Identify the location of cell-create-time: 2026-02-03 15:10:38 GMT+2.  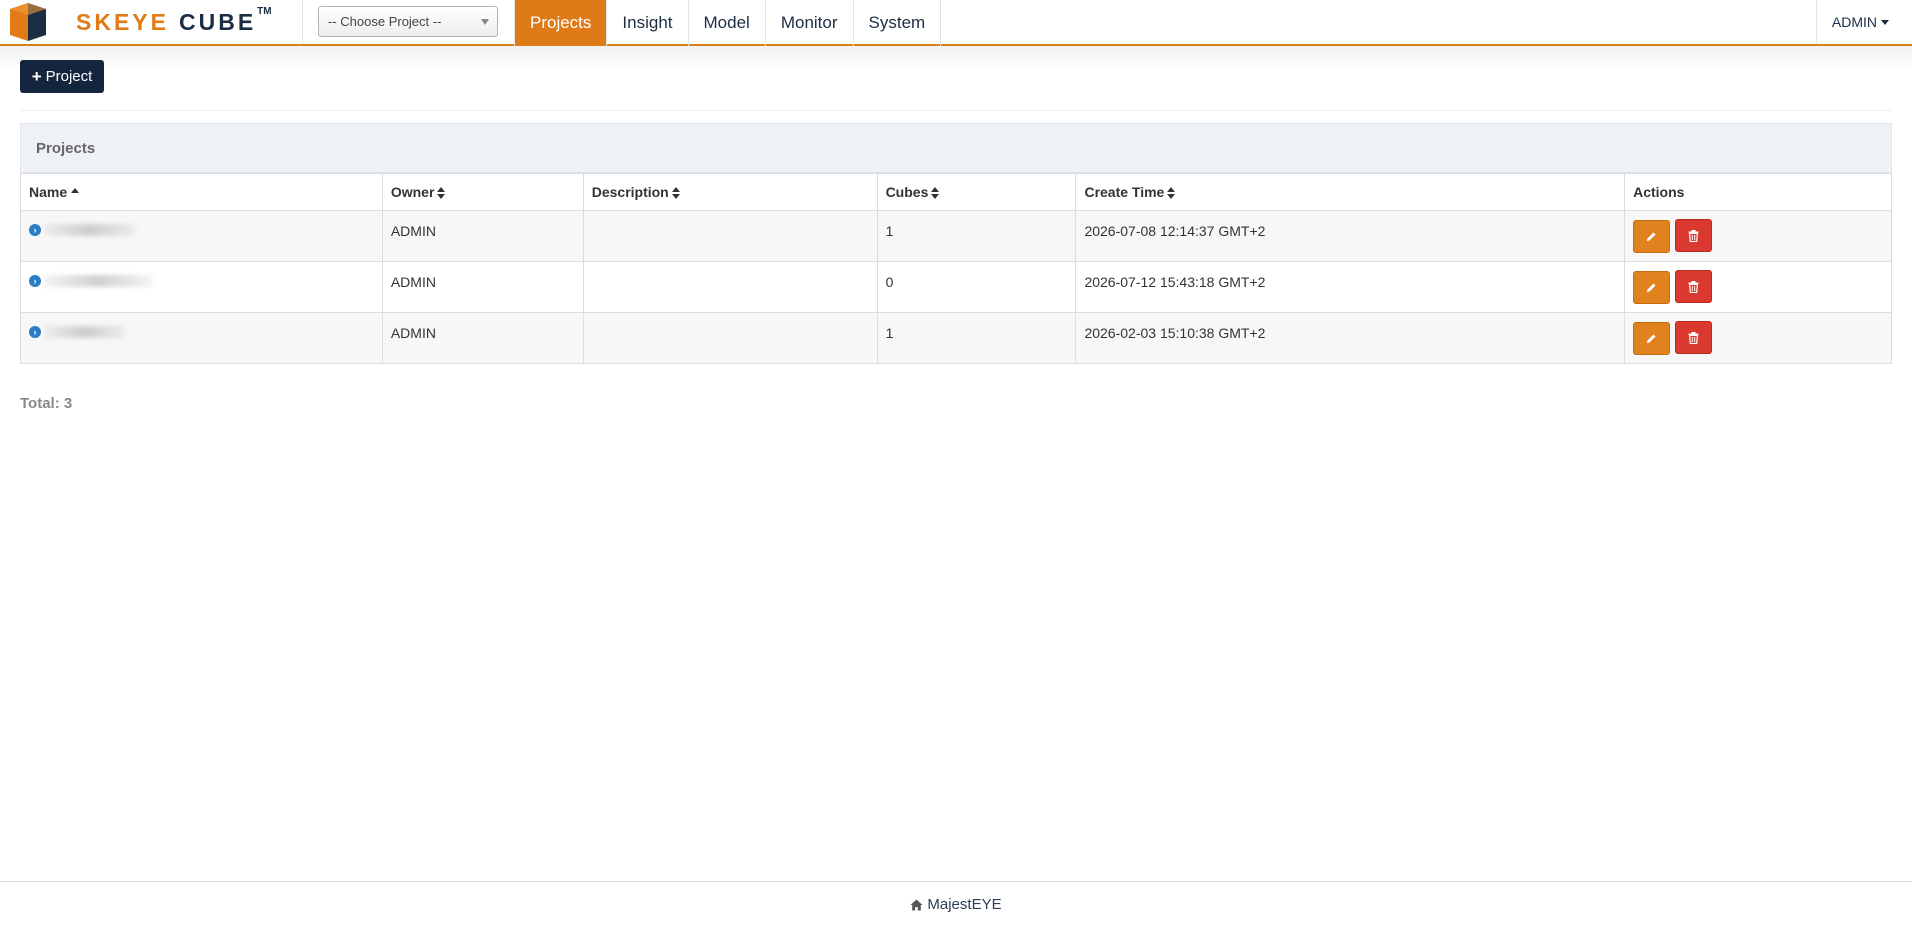
(1350, 338).